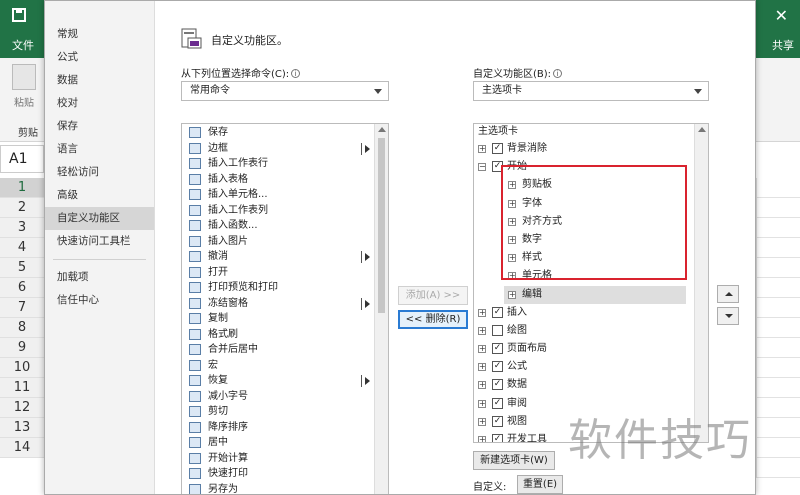 The width and height of the screenshot is (800, 495). What do you see at coordinates (285, 257) in the screenshot?
I see `command-item: 撤消` at bounding box center [285, 257].